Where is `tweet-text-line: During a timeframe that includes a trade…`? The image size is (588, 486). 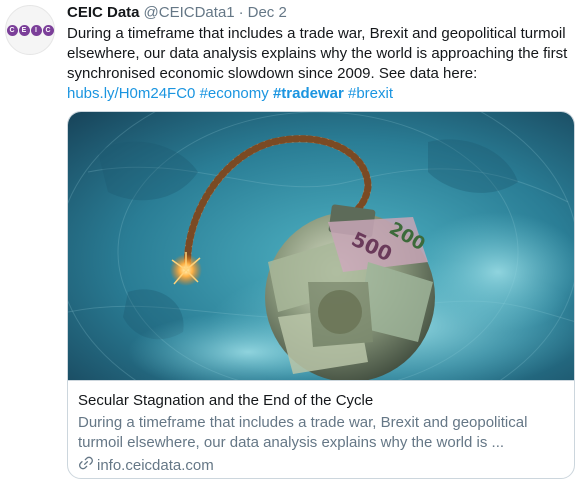
tweet-text-line: During a timeframe that includes a trade… is located at coordinates (316, 33).